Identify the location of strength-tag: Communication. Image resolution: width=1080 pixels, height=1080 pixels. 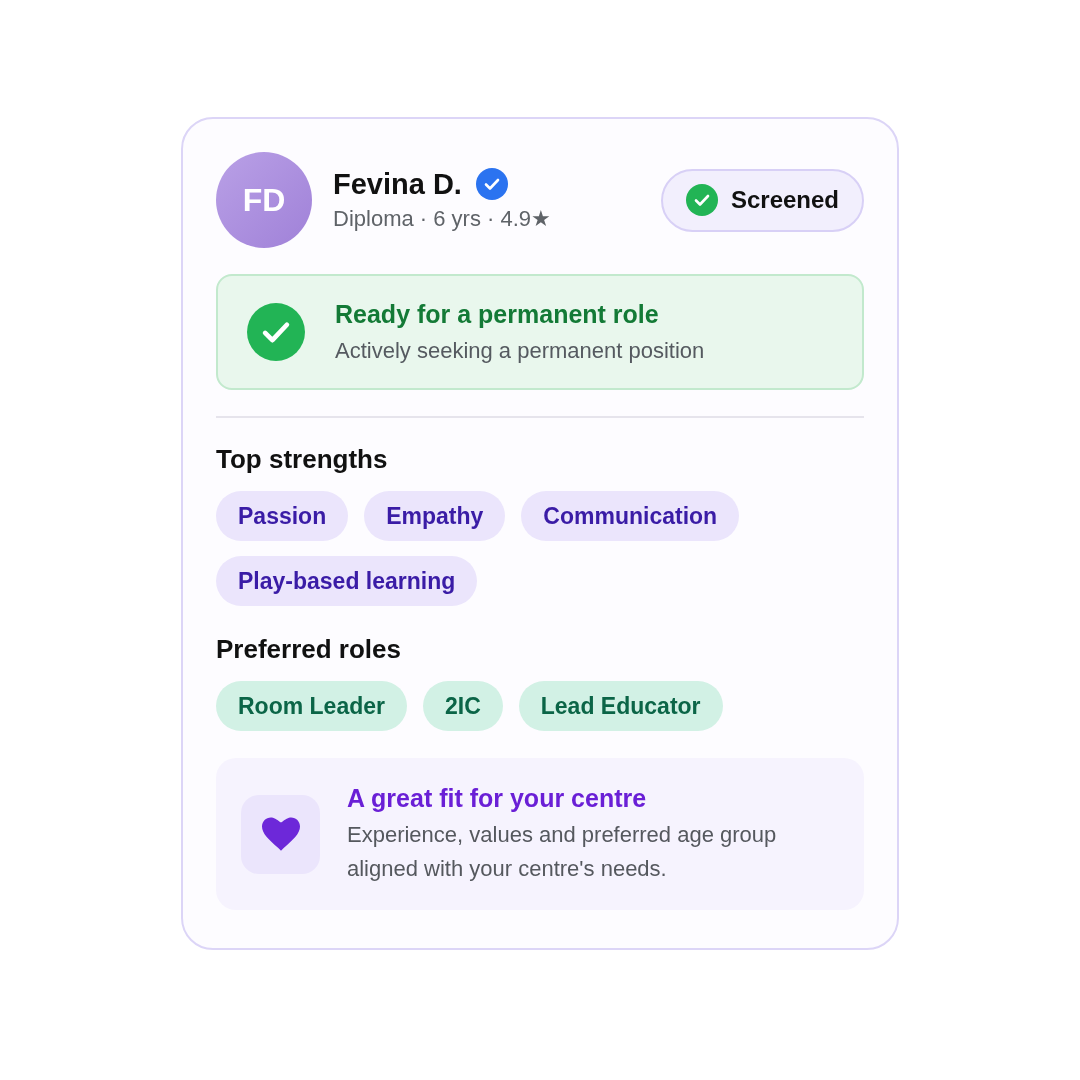
(630, 516).